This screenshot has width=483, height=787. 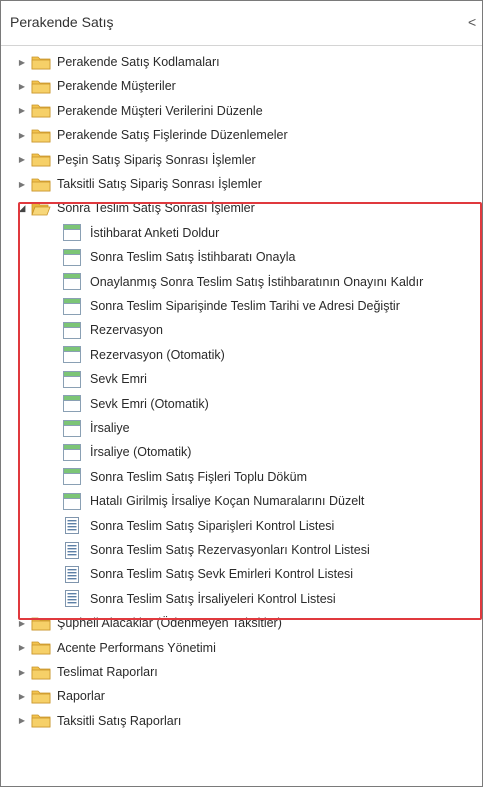 What do you see at coordinates (236, 86) in the screenshot?
I see `tree-folder-item: ▶ Perakende Müşteriler` at bounding box center [236, 86].